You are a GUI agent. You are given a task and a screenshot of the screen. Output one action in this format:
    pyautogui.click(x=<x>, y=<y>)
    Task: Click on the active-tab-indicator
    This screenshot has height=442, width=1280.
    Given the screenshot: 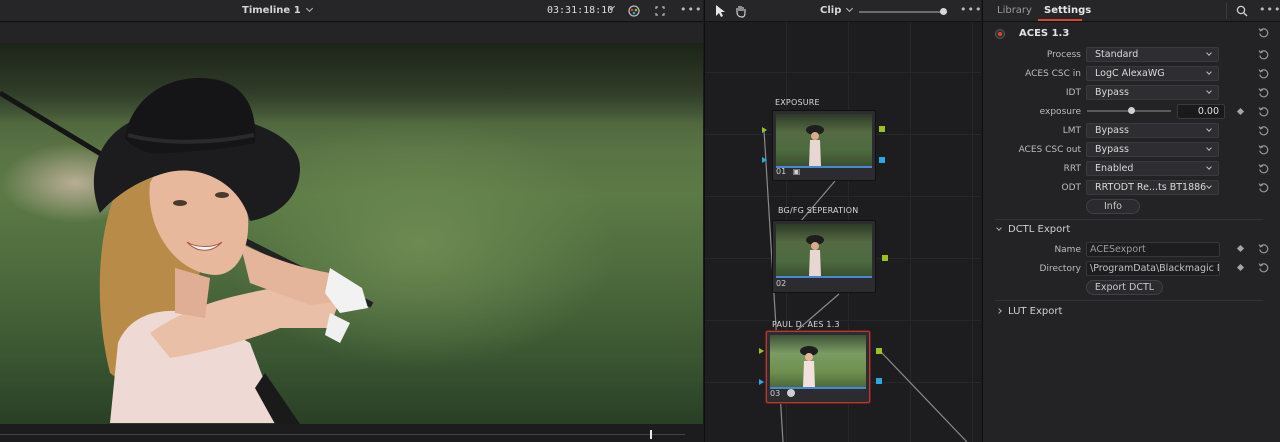 What is the action you would take?
    pyautogui.click(x=1060, y=20)
    